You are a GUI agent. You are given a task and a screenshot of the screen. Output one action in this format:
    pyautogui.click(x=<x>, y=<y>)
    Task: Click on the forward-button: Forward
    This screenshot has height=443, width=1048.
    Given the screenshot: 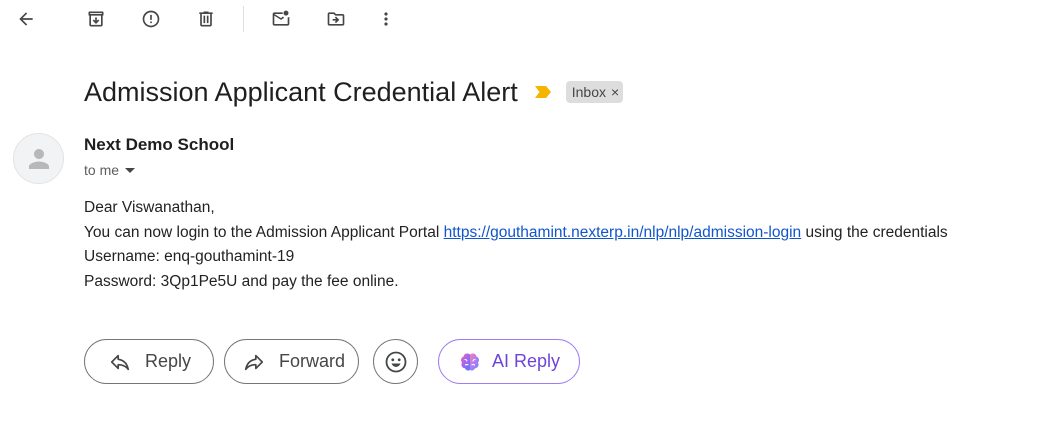 What is the action you would take?
    pyautogui.click(x=291, y=361)
    